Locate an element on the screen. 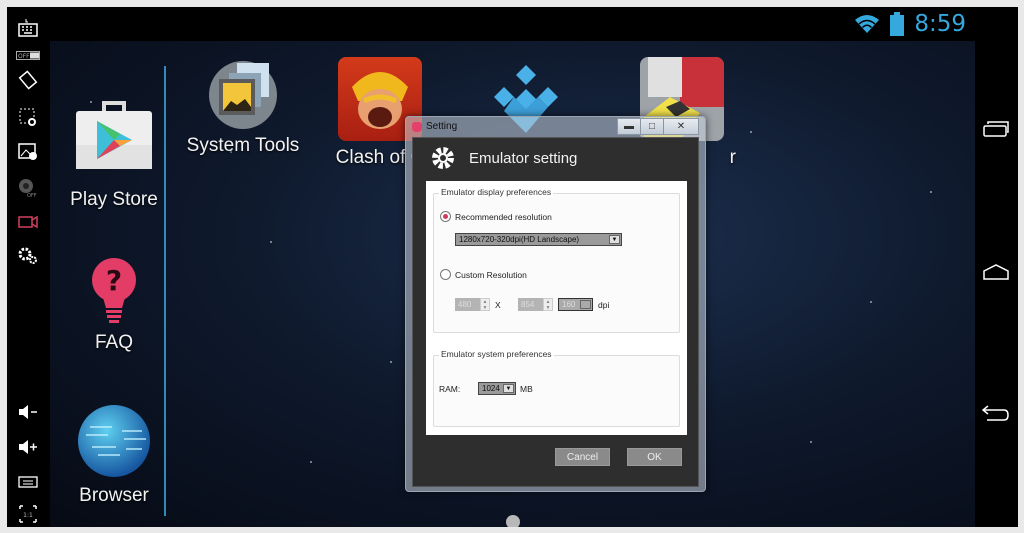 The height and width of the screenshot is (533, 1024). close-icon: ✕ is located at coordinates (681, 126).